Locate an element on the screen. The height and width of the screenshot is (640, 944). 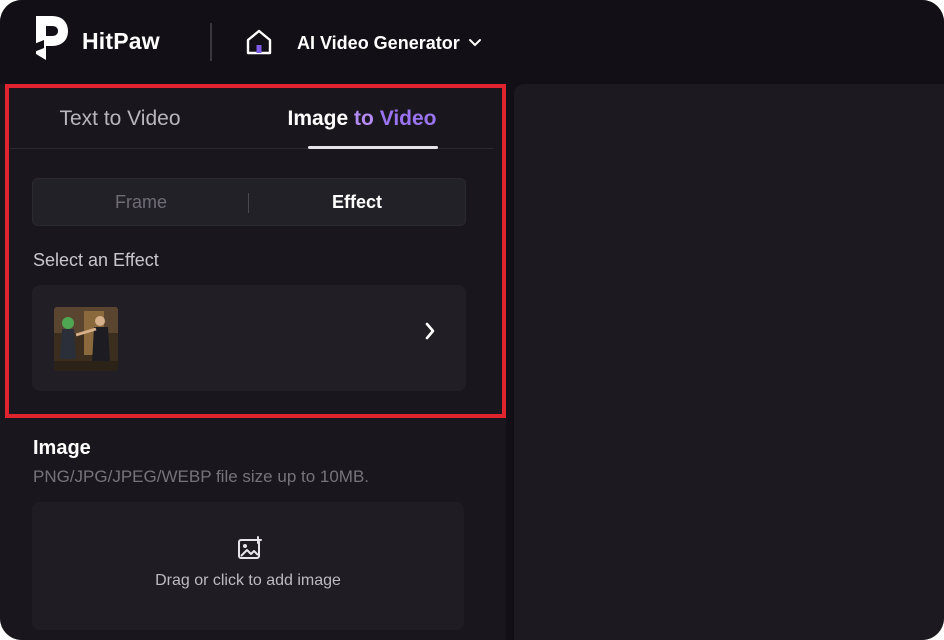
add-image-icon is located at coordinates (250, 547).